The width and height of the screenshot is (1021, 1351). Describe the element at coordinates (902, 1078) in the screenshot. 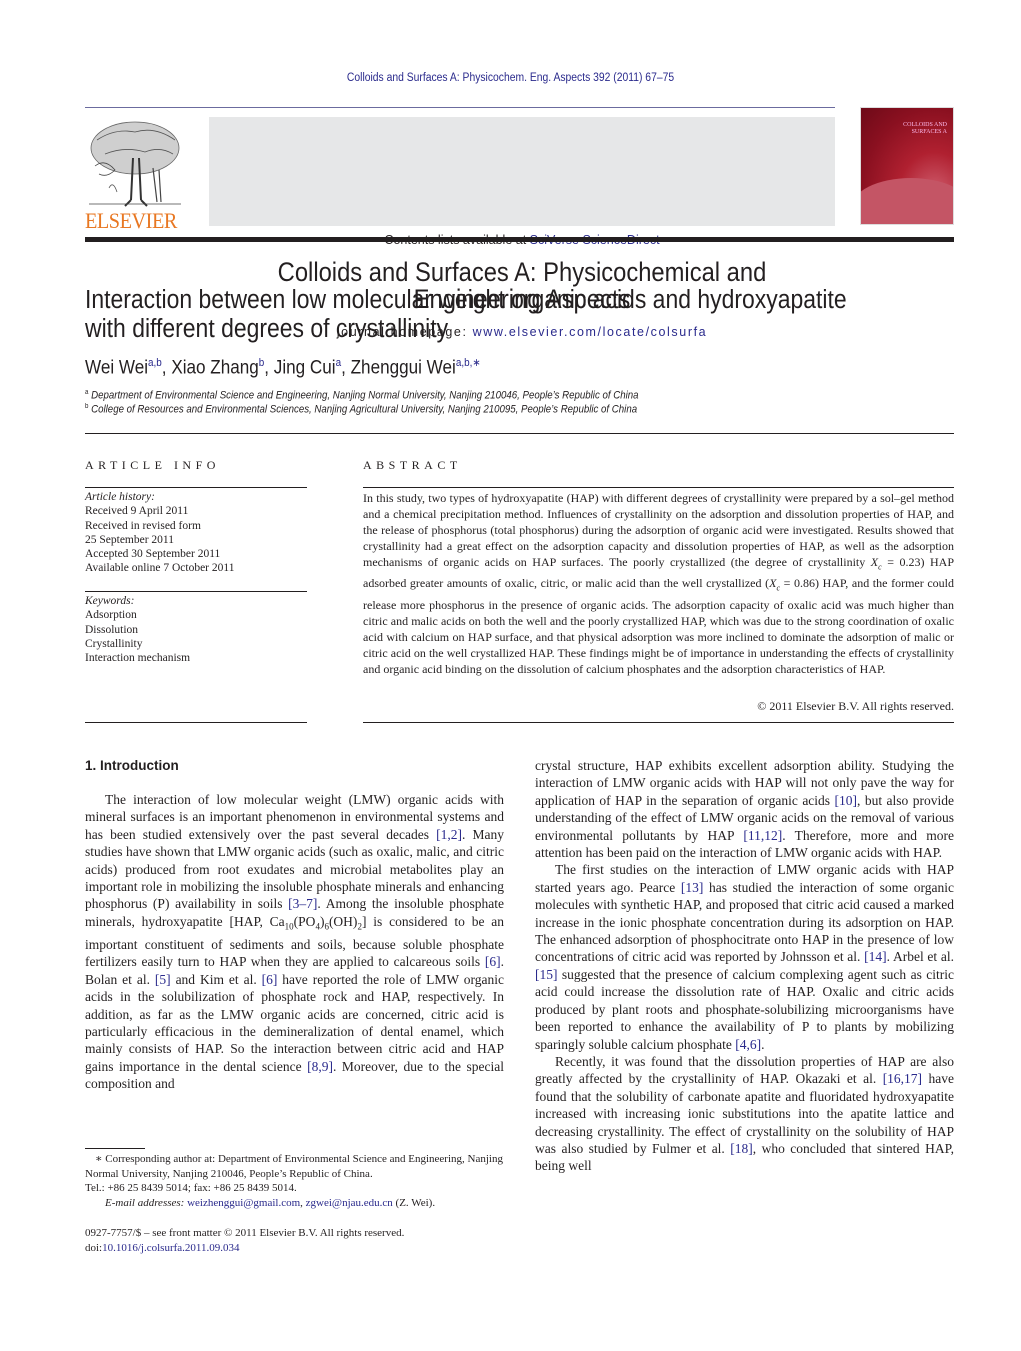

I see `citation-link: [16,17]` at that location.